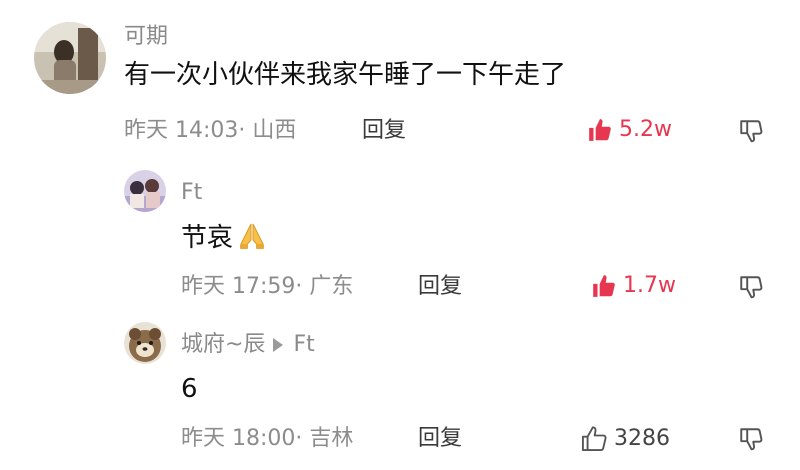 The image size is (800, 470). I want to click on reply-header: 城府~辰 Ft, so click(248, 345).